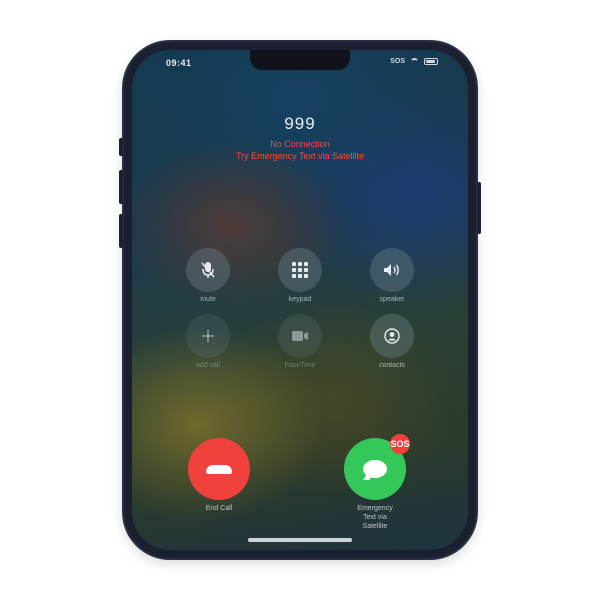  What do you see at coordinates (208, 336) in the screenshot?
I see `plus-icon` at bounding box center [208, 336].